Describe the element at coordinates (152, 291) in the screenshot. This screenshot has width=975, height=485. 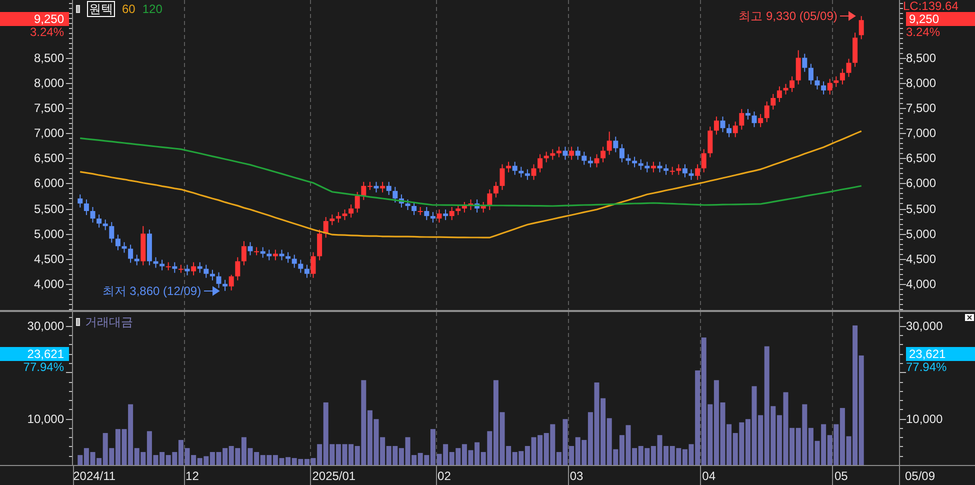
I see `annotation-label: 최저 3,860 (12/09)` at that location.